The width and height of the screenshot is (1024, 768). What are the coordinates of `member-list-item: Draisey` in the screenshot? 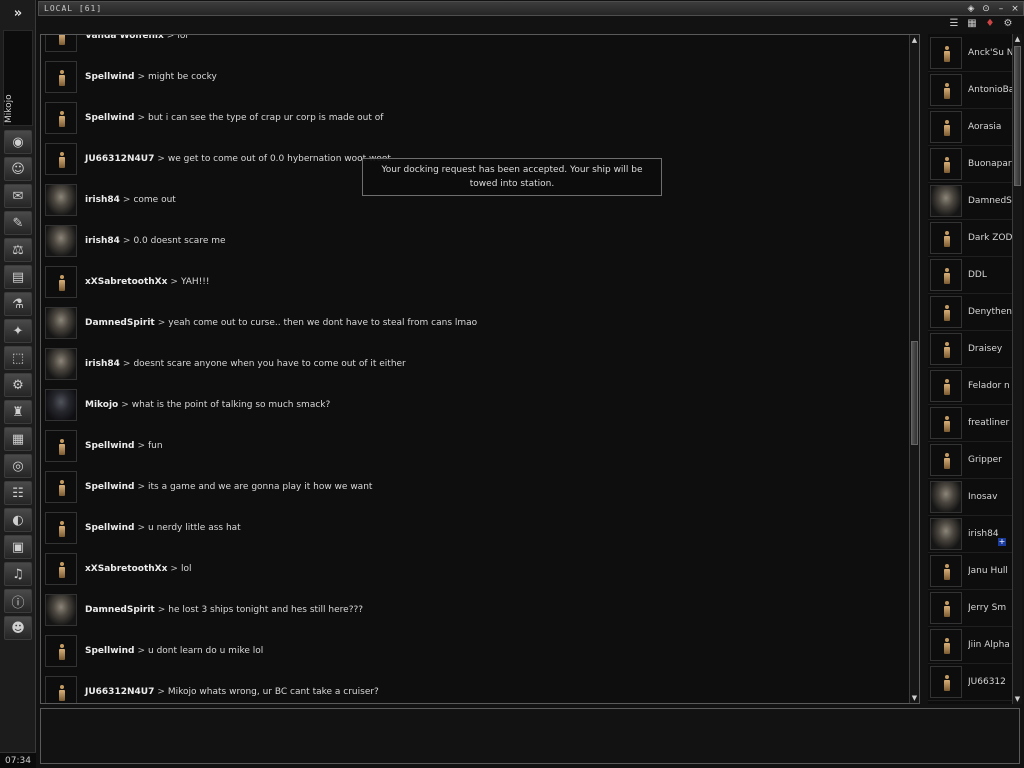 It's located at (971, 349).